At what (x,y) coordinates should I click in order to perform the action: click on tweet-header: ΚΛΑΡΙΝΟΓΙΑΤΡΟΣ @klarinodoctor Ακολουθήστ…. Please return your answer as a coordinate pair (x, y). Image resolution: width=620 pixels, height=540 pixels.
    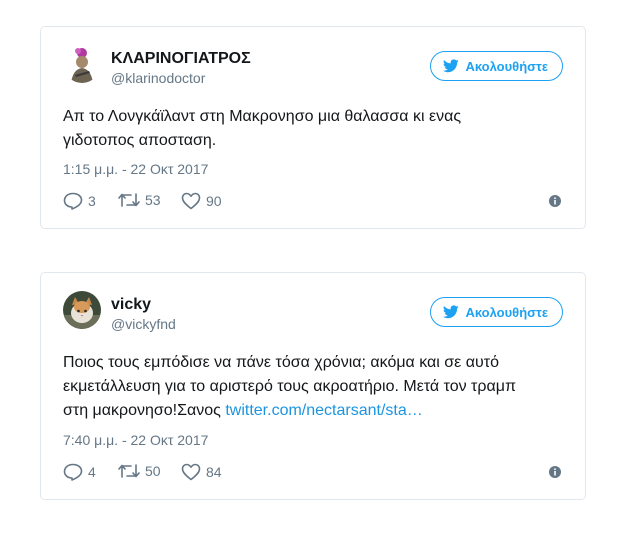
    Looking at the image, I should click on (313, 69).